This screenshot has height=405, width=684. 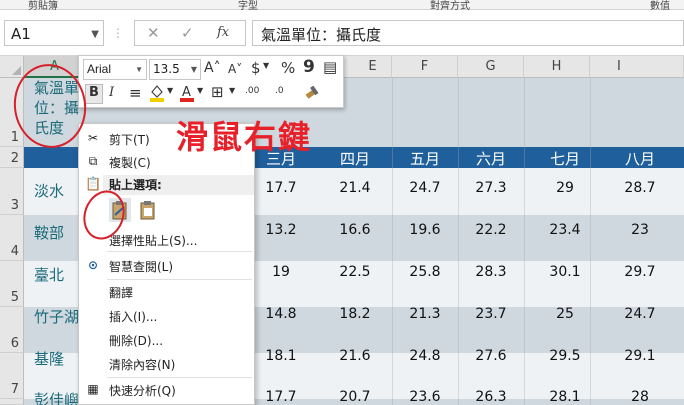 I want to click on increase-decimal-icon: .00, so click(x=252, y=91).